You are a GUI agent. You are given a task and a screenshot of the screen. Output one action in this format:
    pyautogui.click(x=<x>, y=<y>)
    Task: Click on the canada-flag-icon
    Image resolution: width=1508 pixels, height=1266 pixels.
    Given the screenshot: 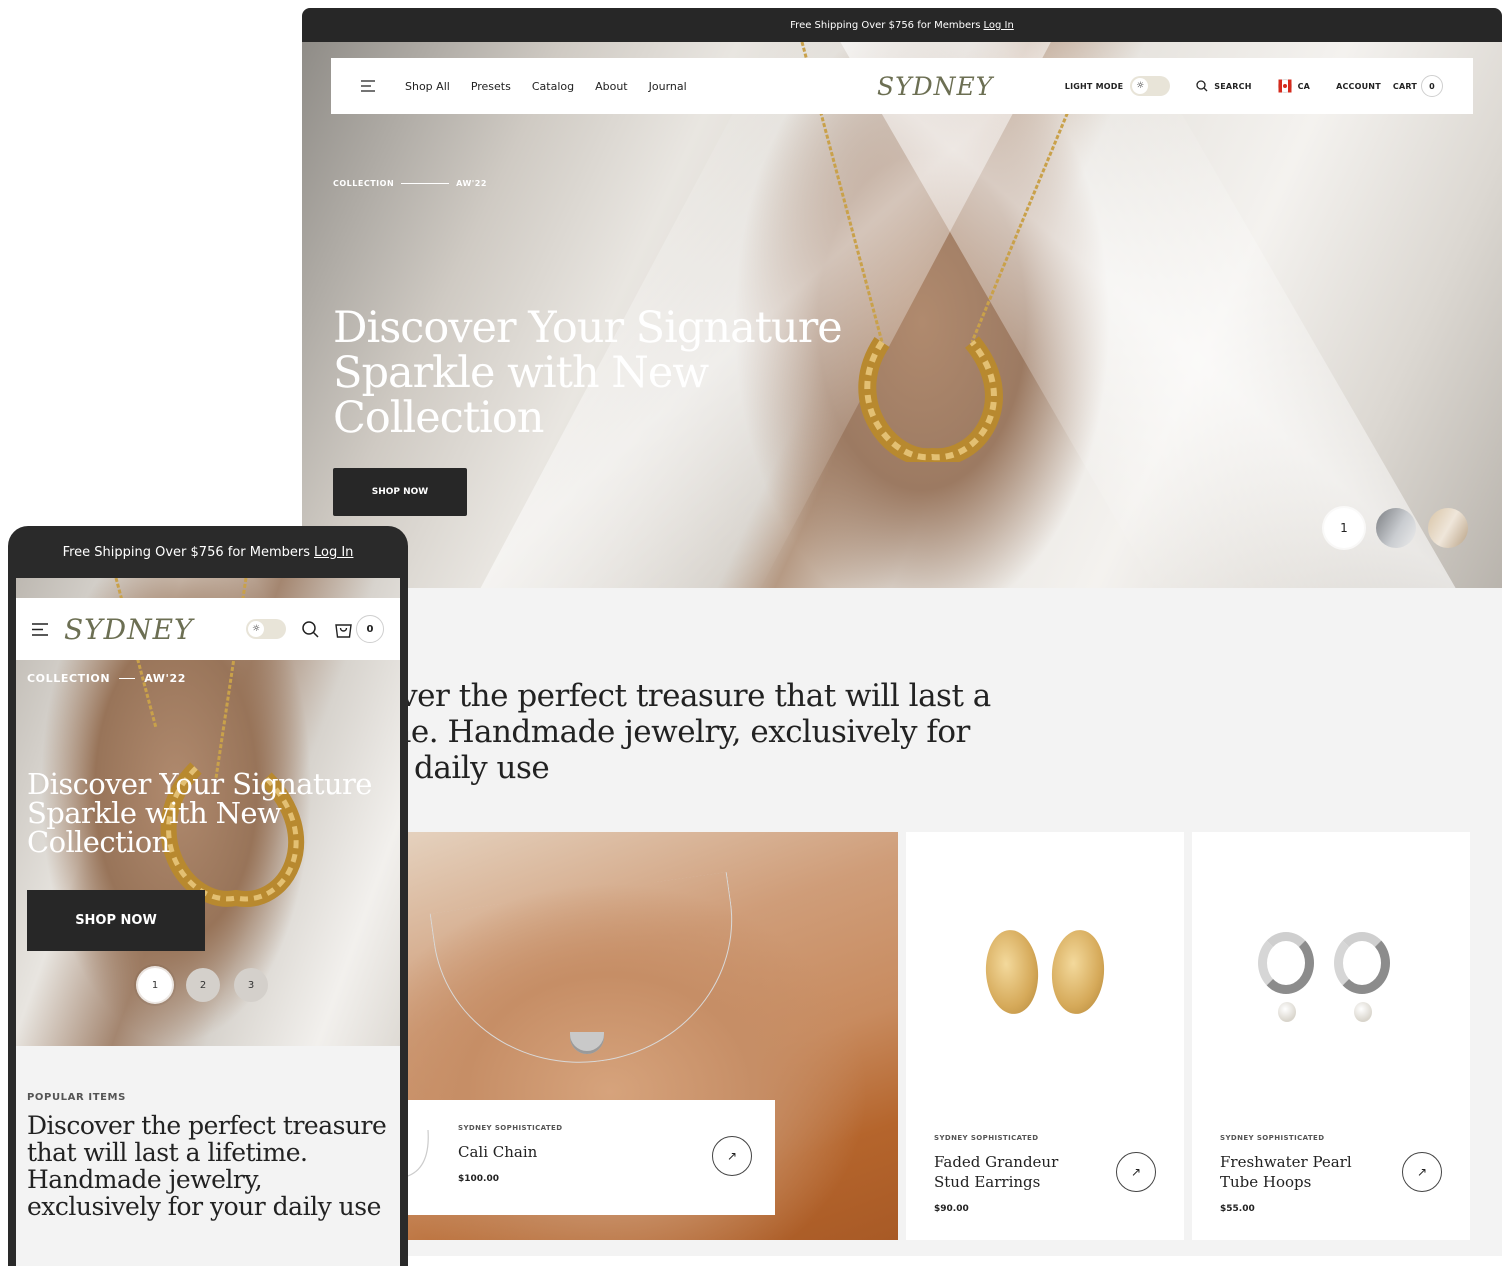 What is the action you would take?
    pyautogui.click(x=1284, y=86)
    